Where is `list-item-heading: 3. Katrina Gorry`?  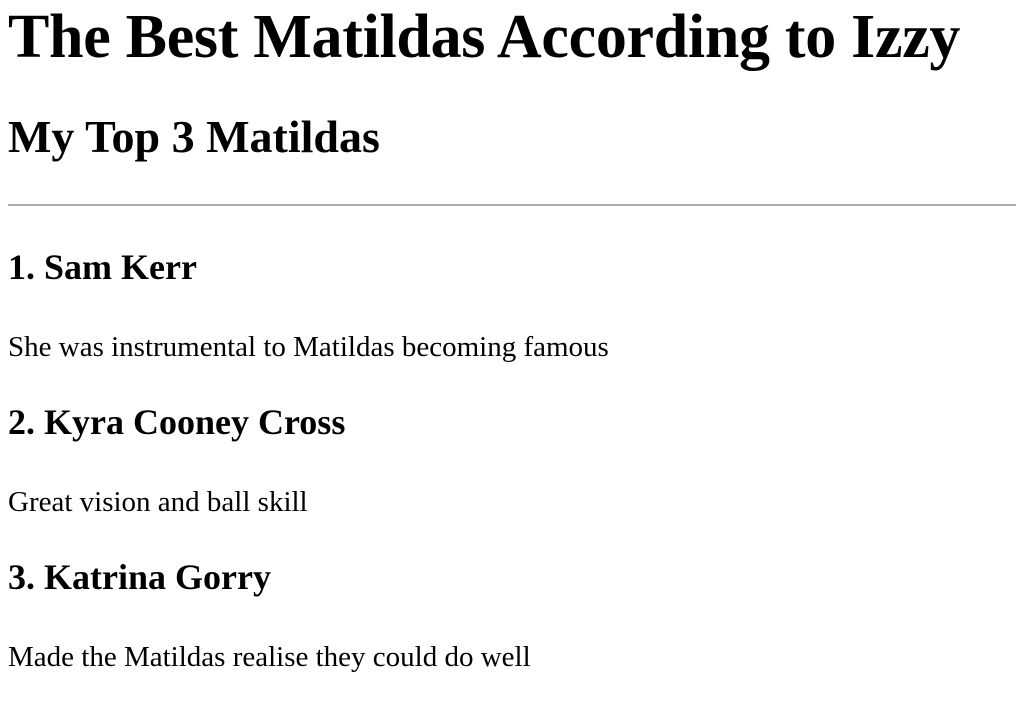
list-item-heading: 3. Katrina Gorry is located at coordinates (512, 577).